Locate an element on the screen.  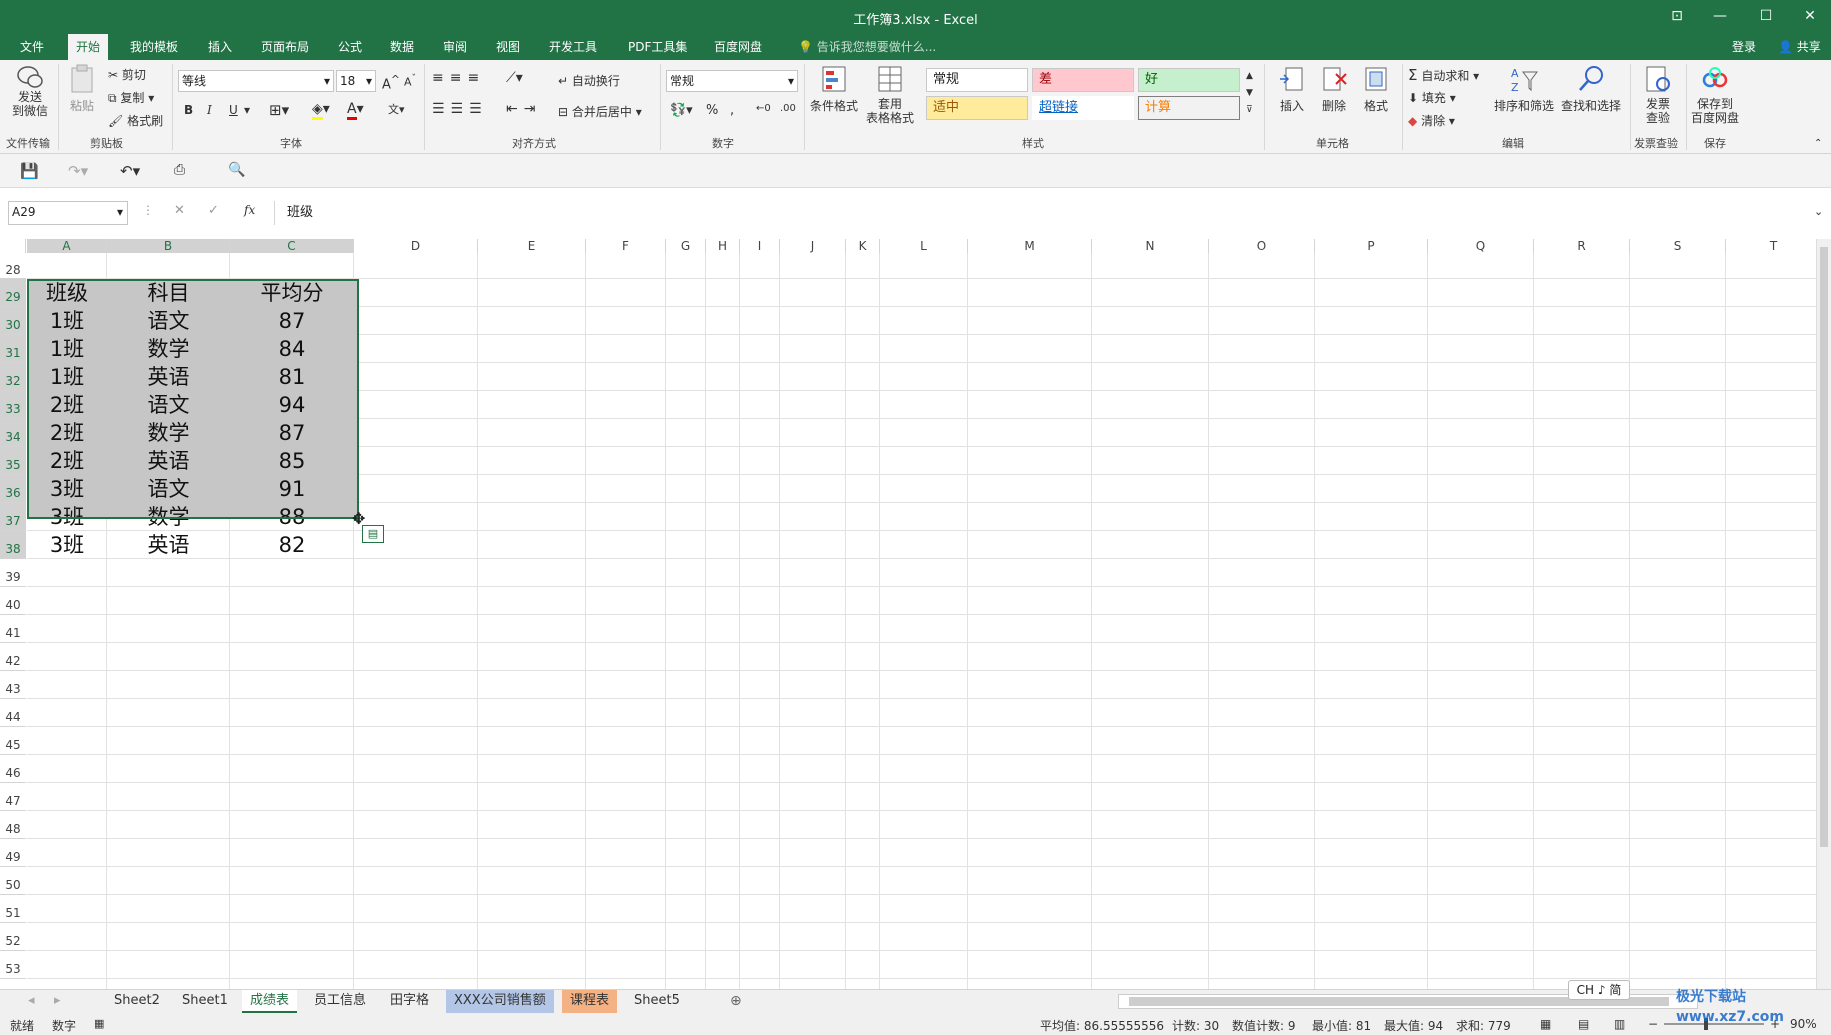
tab-baidu-pan: 百度网盘 is located at coordinates (738, 47).